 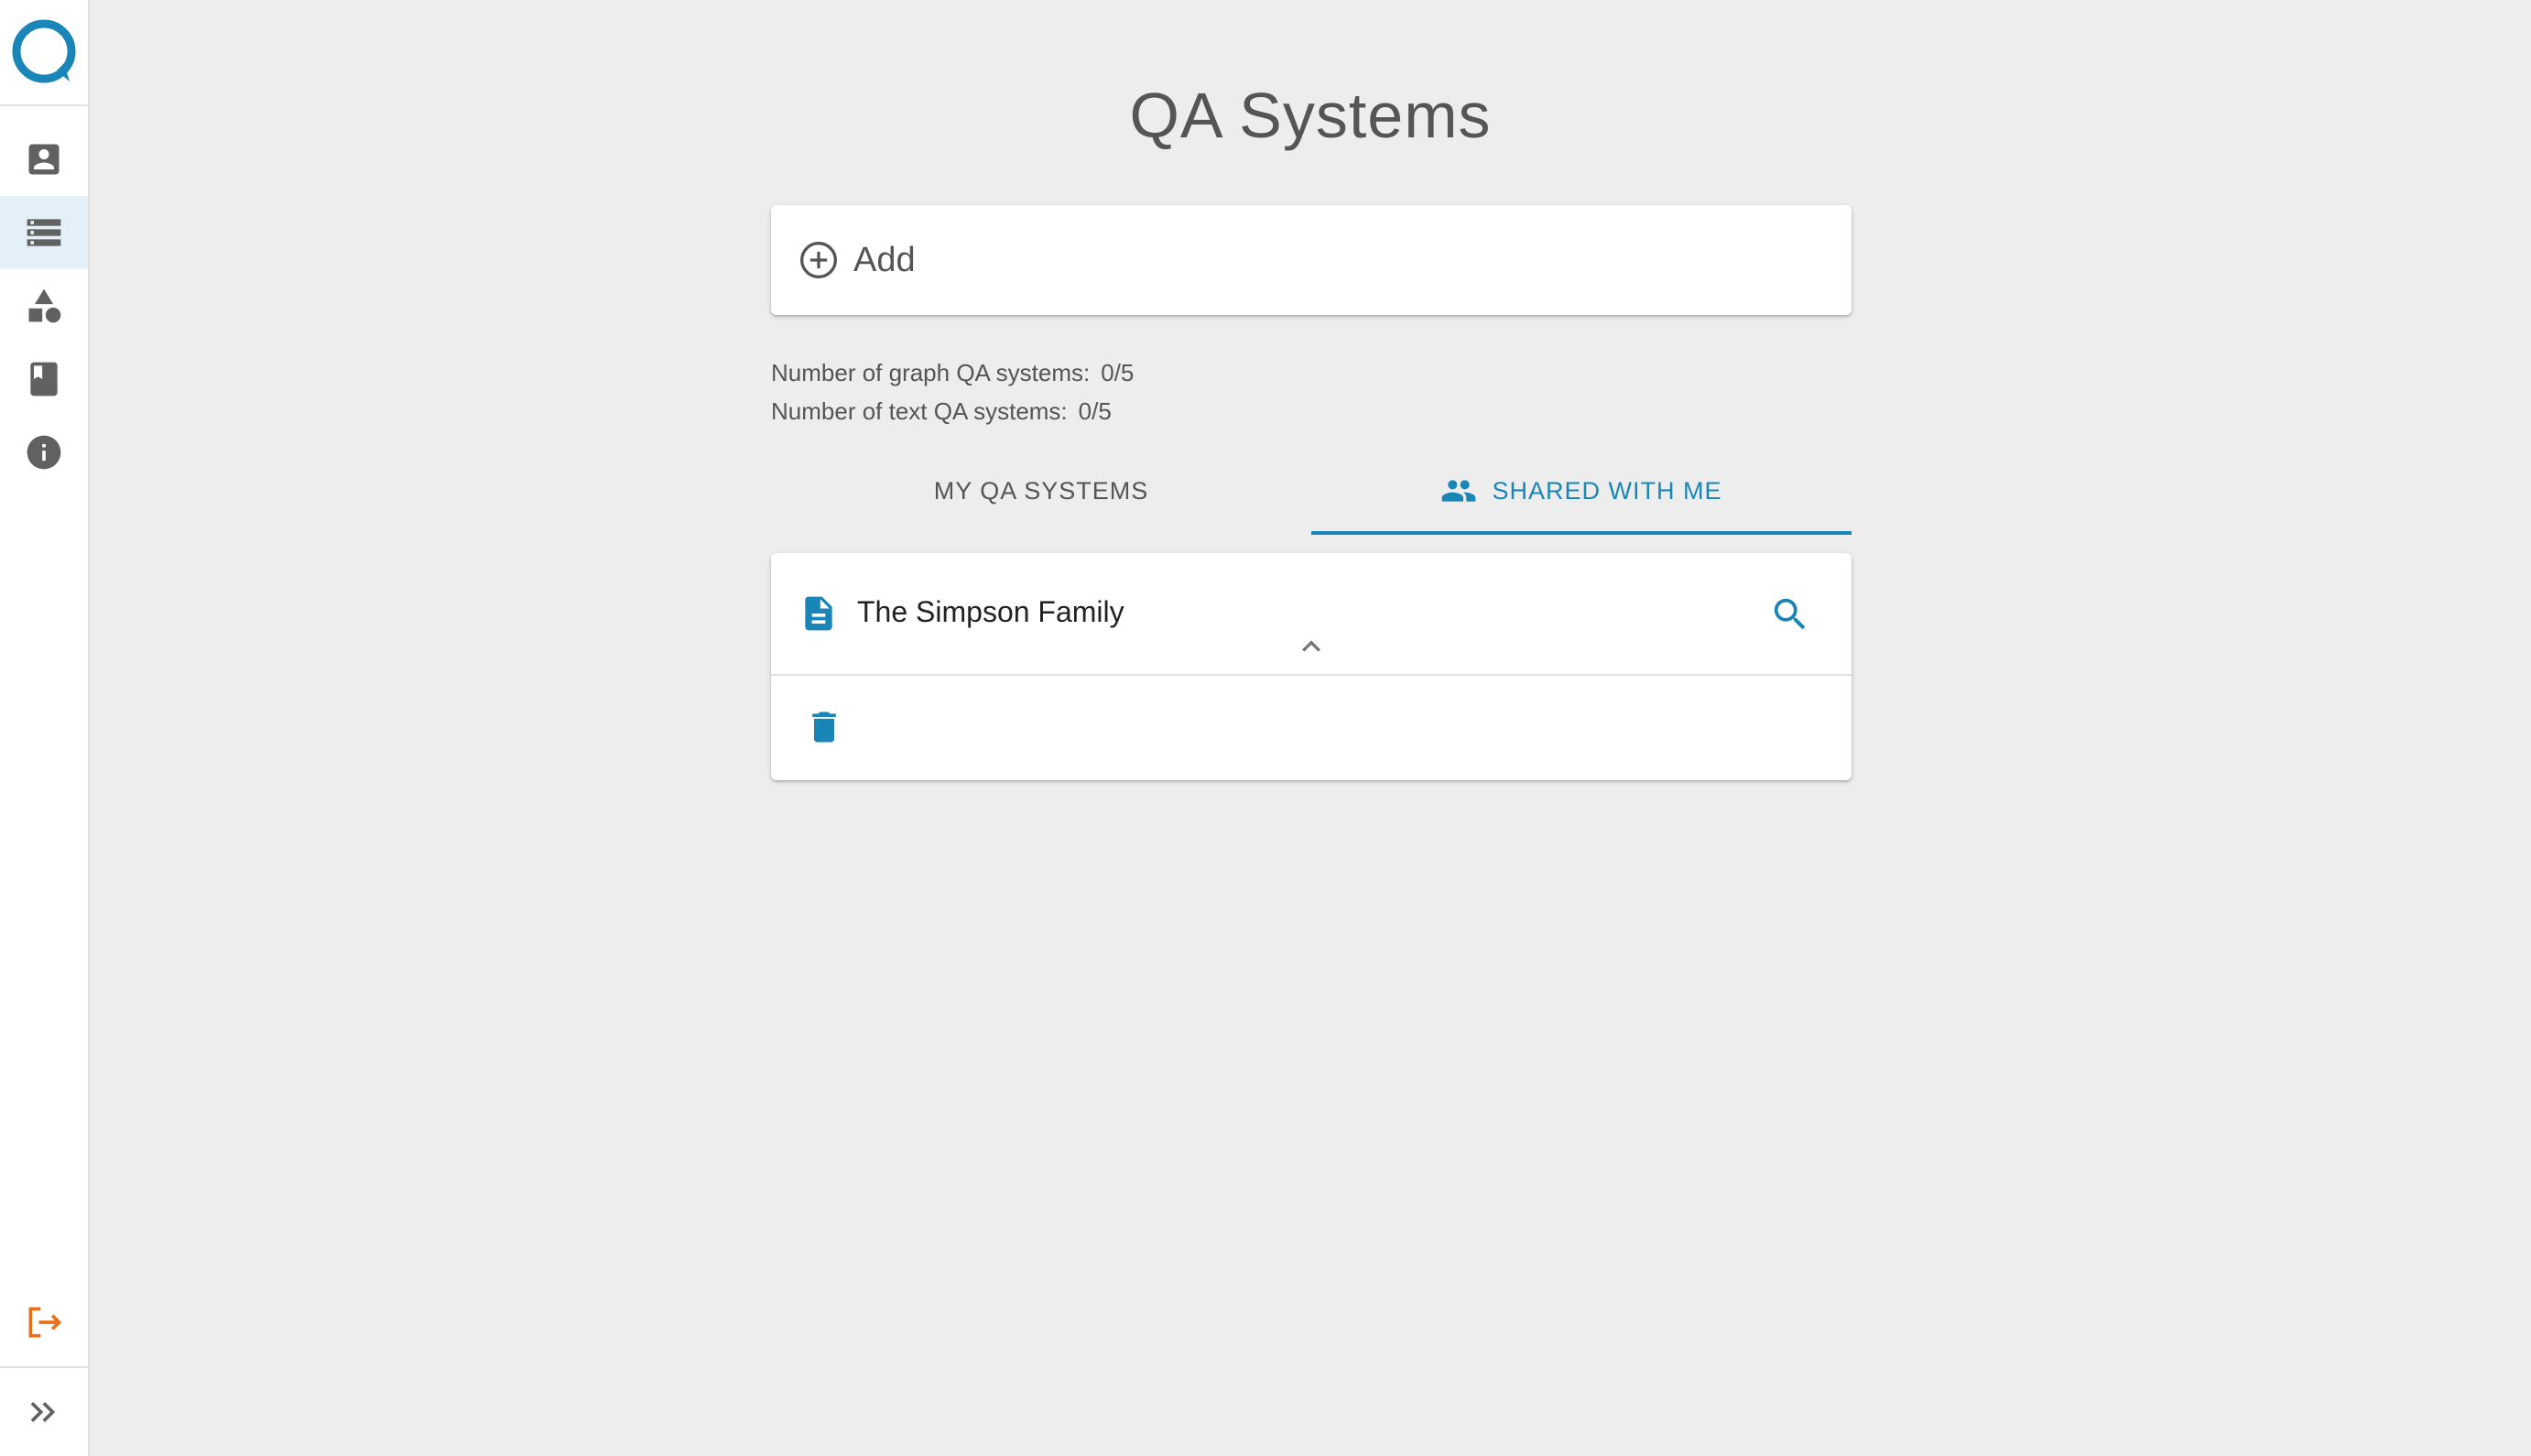 I want to click on add-qa-system-button: Add, so click(x=1312, y=260).